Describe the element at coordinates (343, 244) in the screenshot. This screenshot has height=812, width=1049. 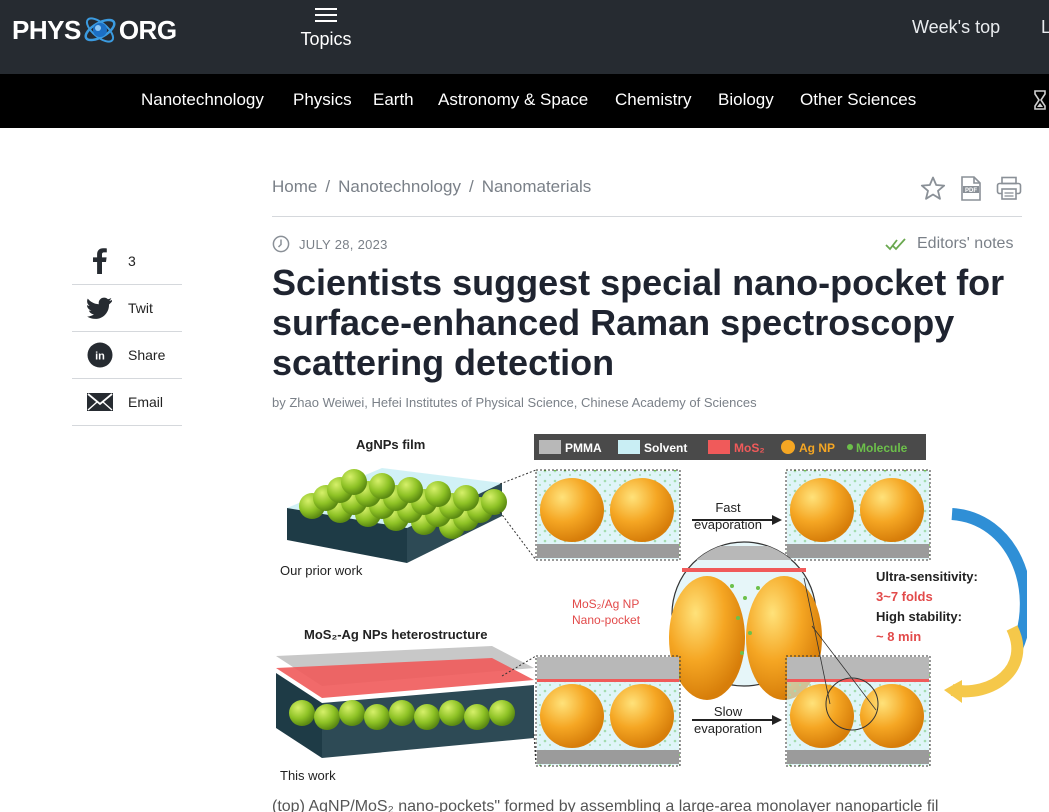
I see `article-date: JULY 28, 2023` at that location.